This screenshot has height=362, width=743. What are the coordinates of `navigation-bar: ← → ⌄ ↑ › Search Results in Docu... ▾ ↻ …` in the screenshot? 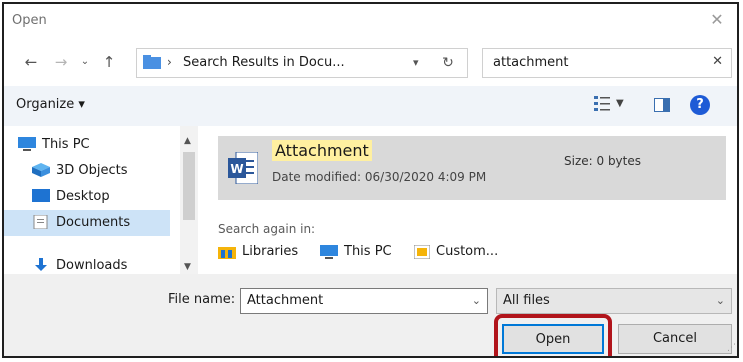 It's located at (370, 62).